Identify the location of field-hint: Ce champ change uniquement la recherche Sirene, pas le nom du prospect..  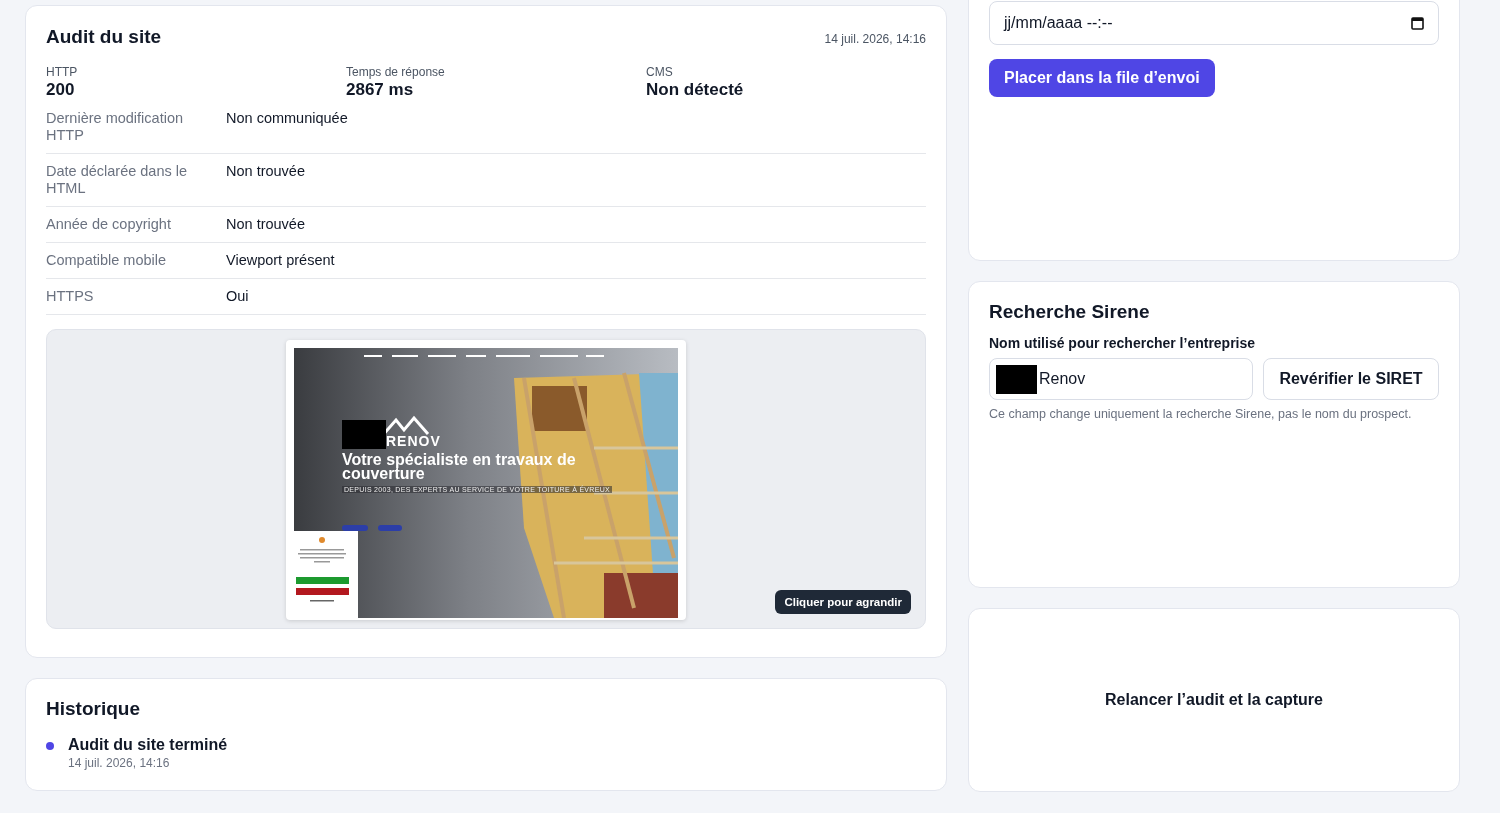
(1201, 414).